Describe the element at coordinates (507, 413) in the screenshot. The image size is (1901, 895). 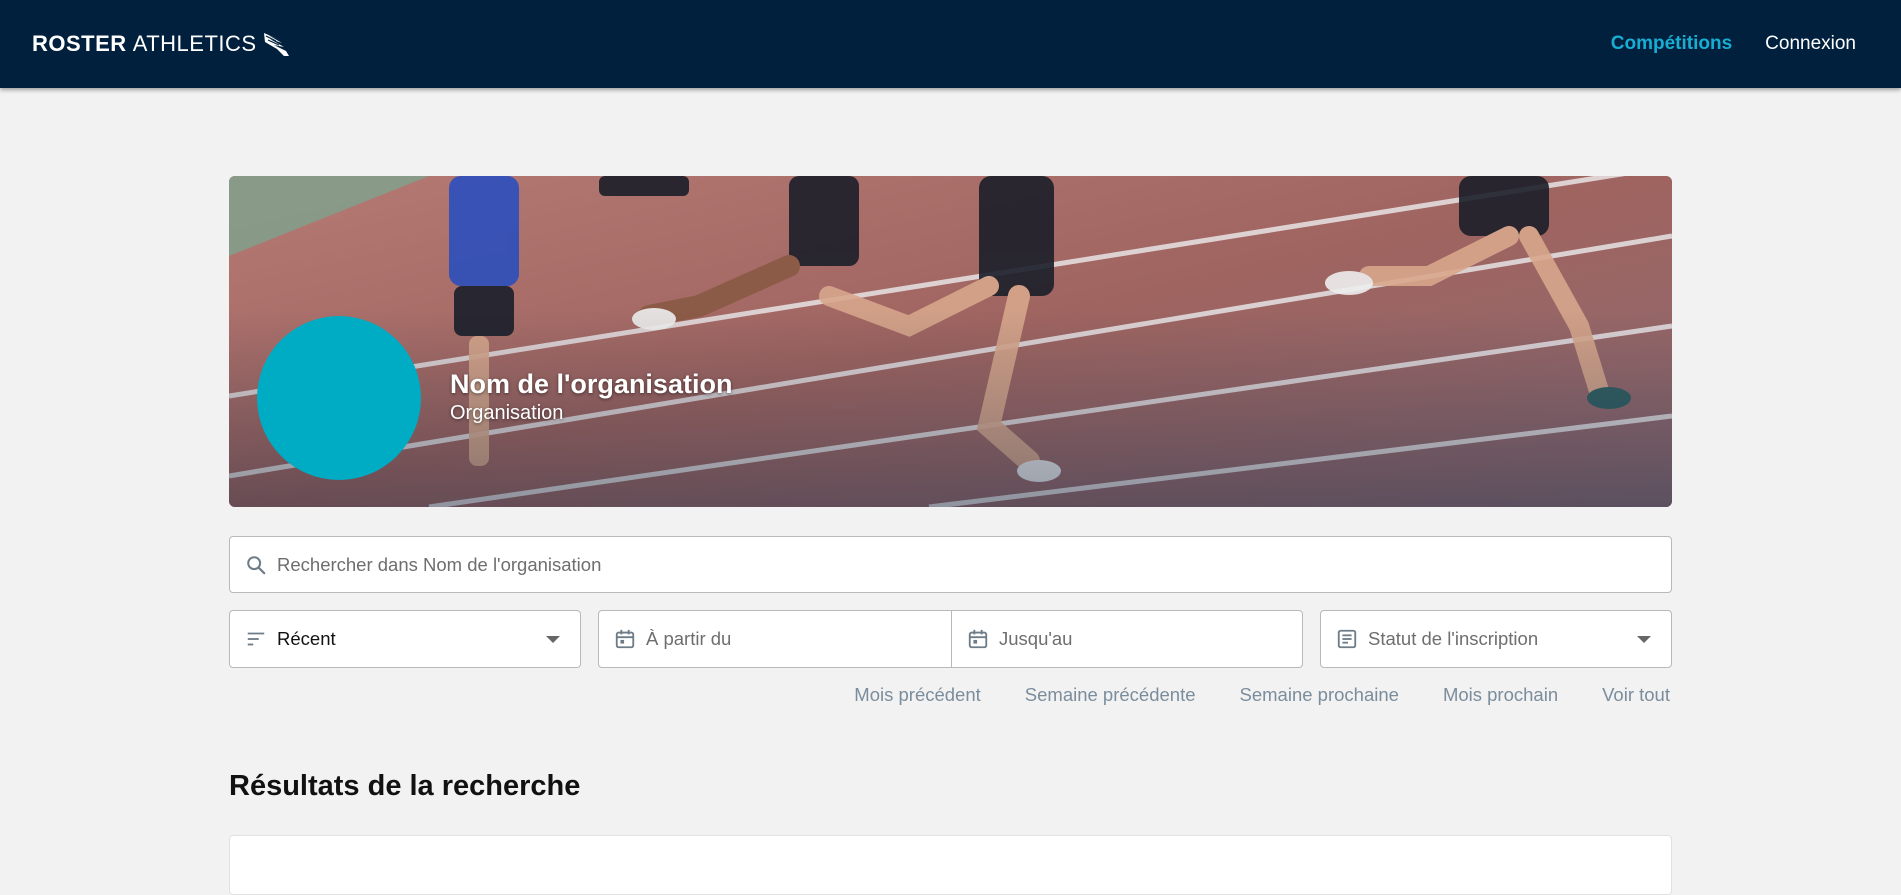
I see `organization-type: Organisation` at that location.